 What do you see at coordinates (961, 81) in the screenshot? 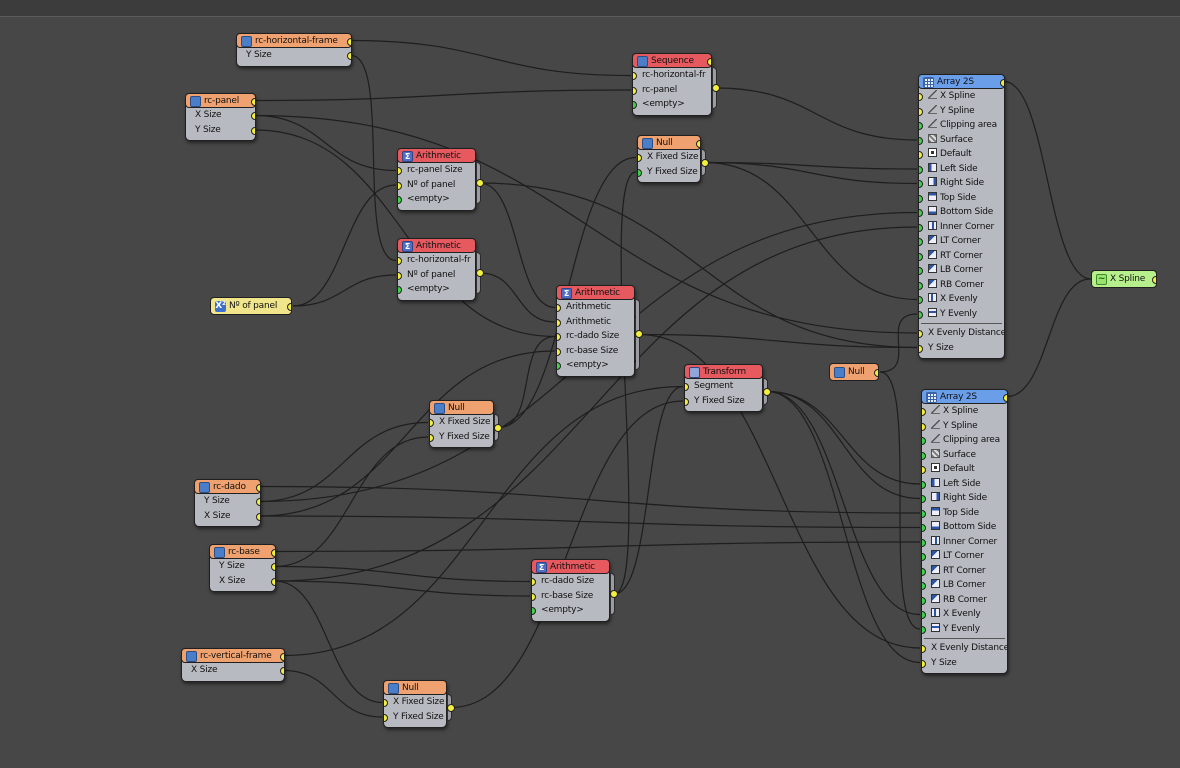
I see `node-header: Array 2S` at bounding box center [961, 81].